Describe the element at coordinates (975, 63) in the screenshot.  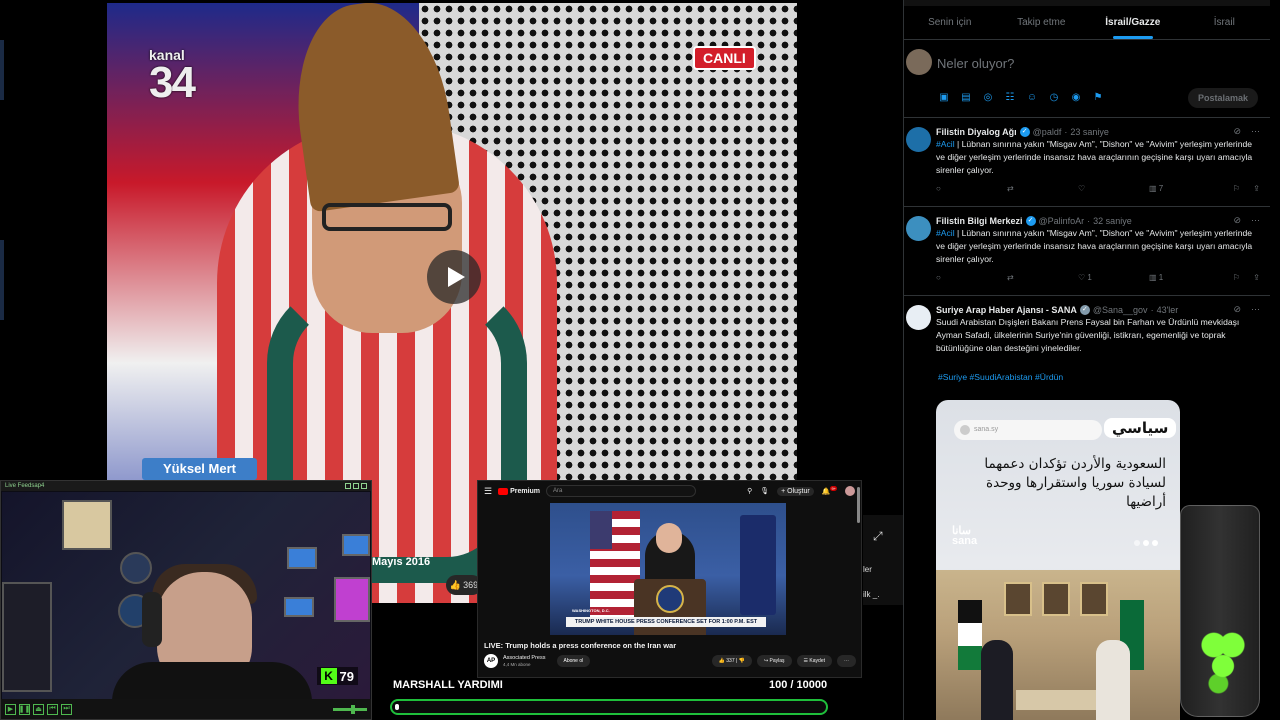
I see `compose-input: Neler oluyor?` at that location.